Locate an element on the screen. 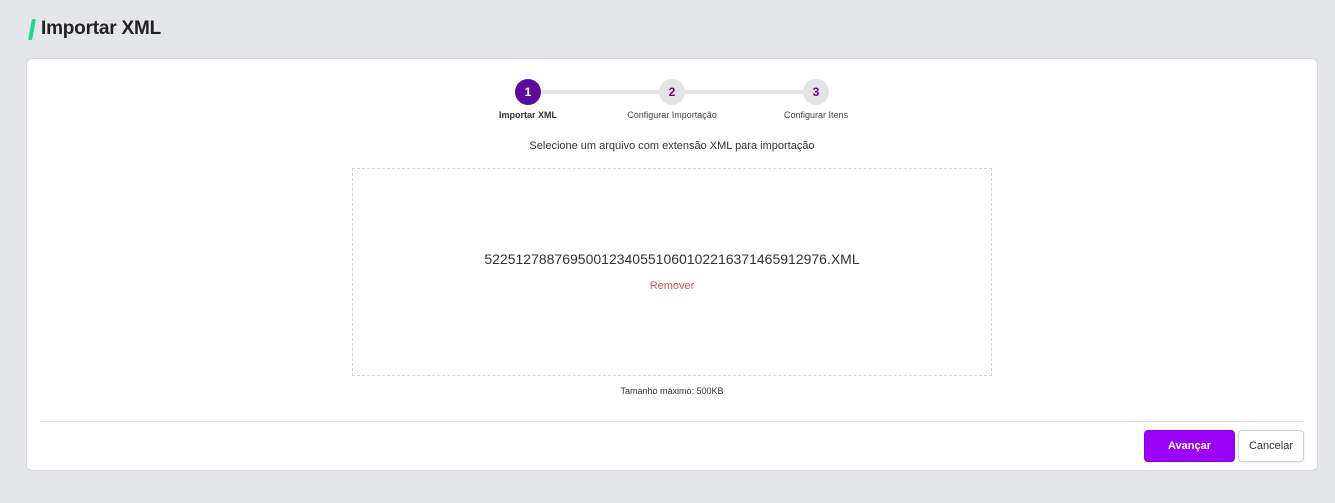  page-header: Importar XML is located at coordinates (95, 29).